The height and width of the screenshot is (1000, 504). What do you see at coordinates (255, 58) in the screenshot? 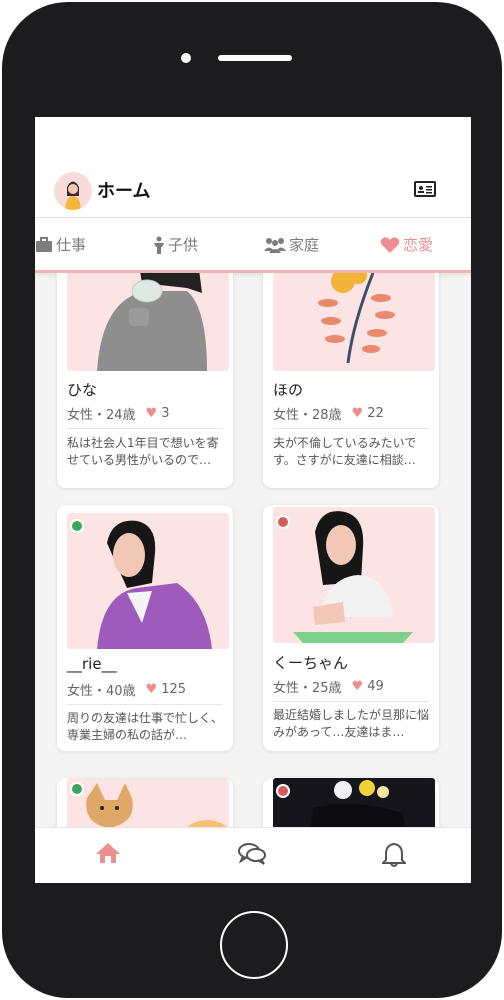
I see `speaker-grille` at bounding box center [255, 58].